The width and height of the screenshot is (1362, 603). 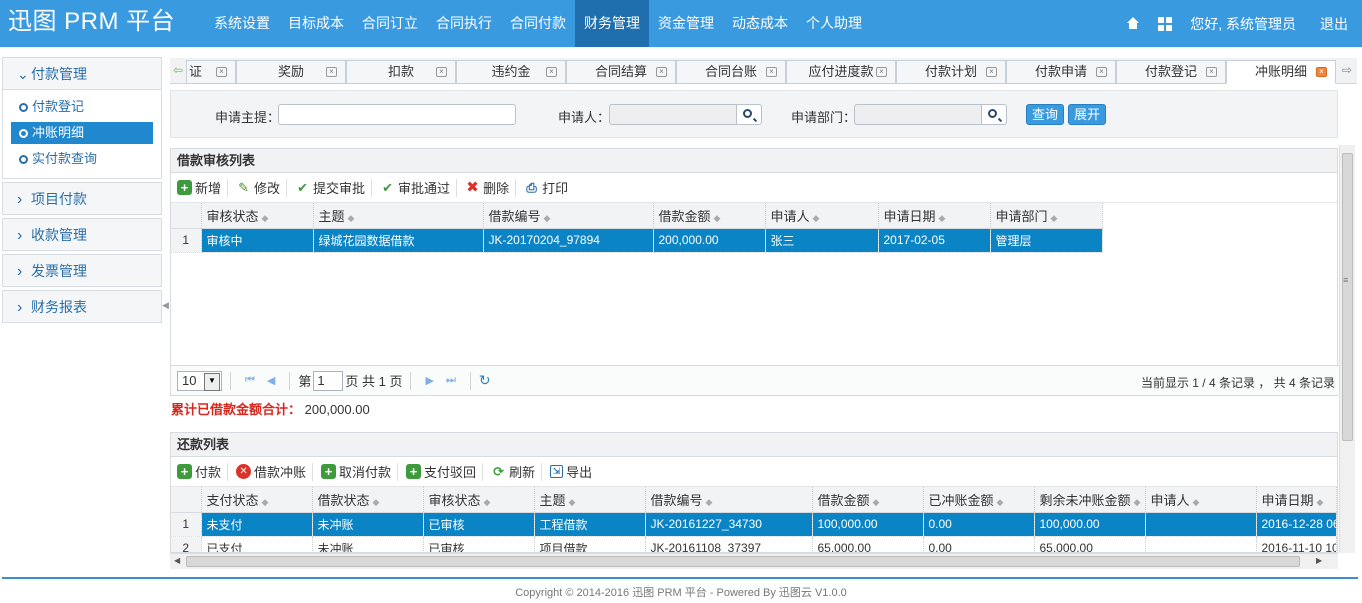 I want to click on tab-6: 应付进度款 ×, so click(x=841, y=72).